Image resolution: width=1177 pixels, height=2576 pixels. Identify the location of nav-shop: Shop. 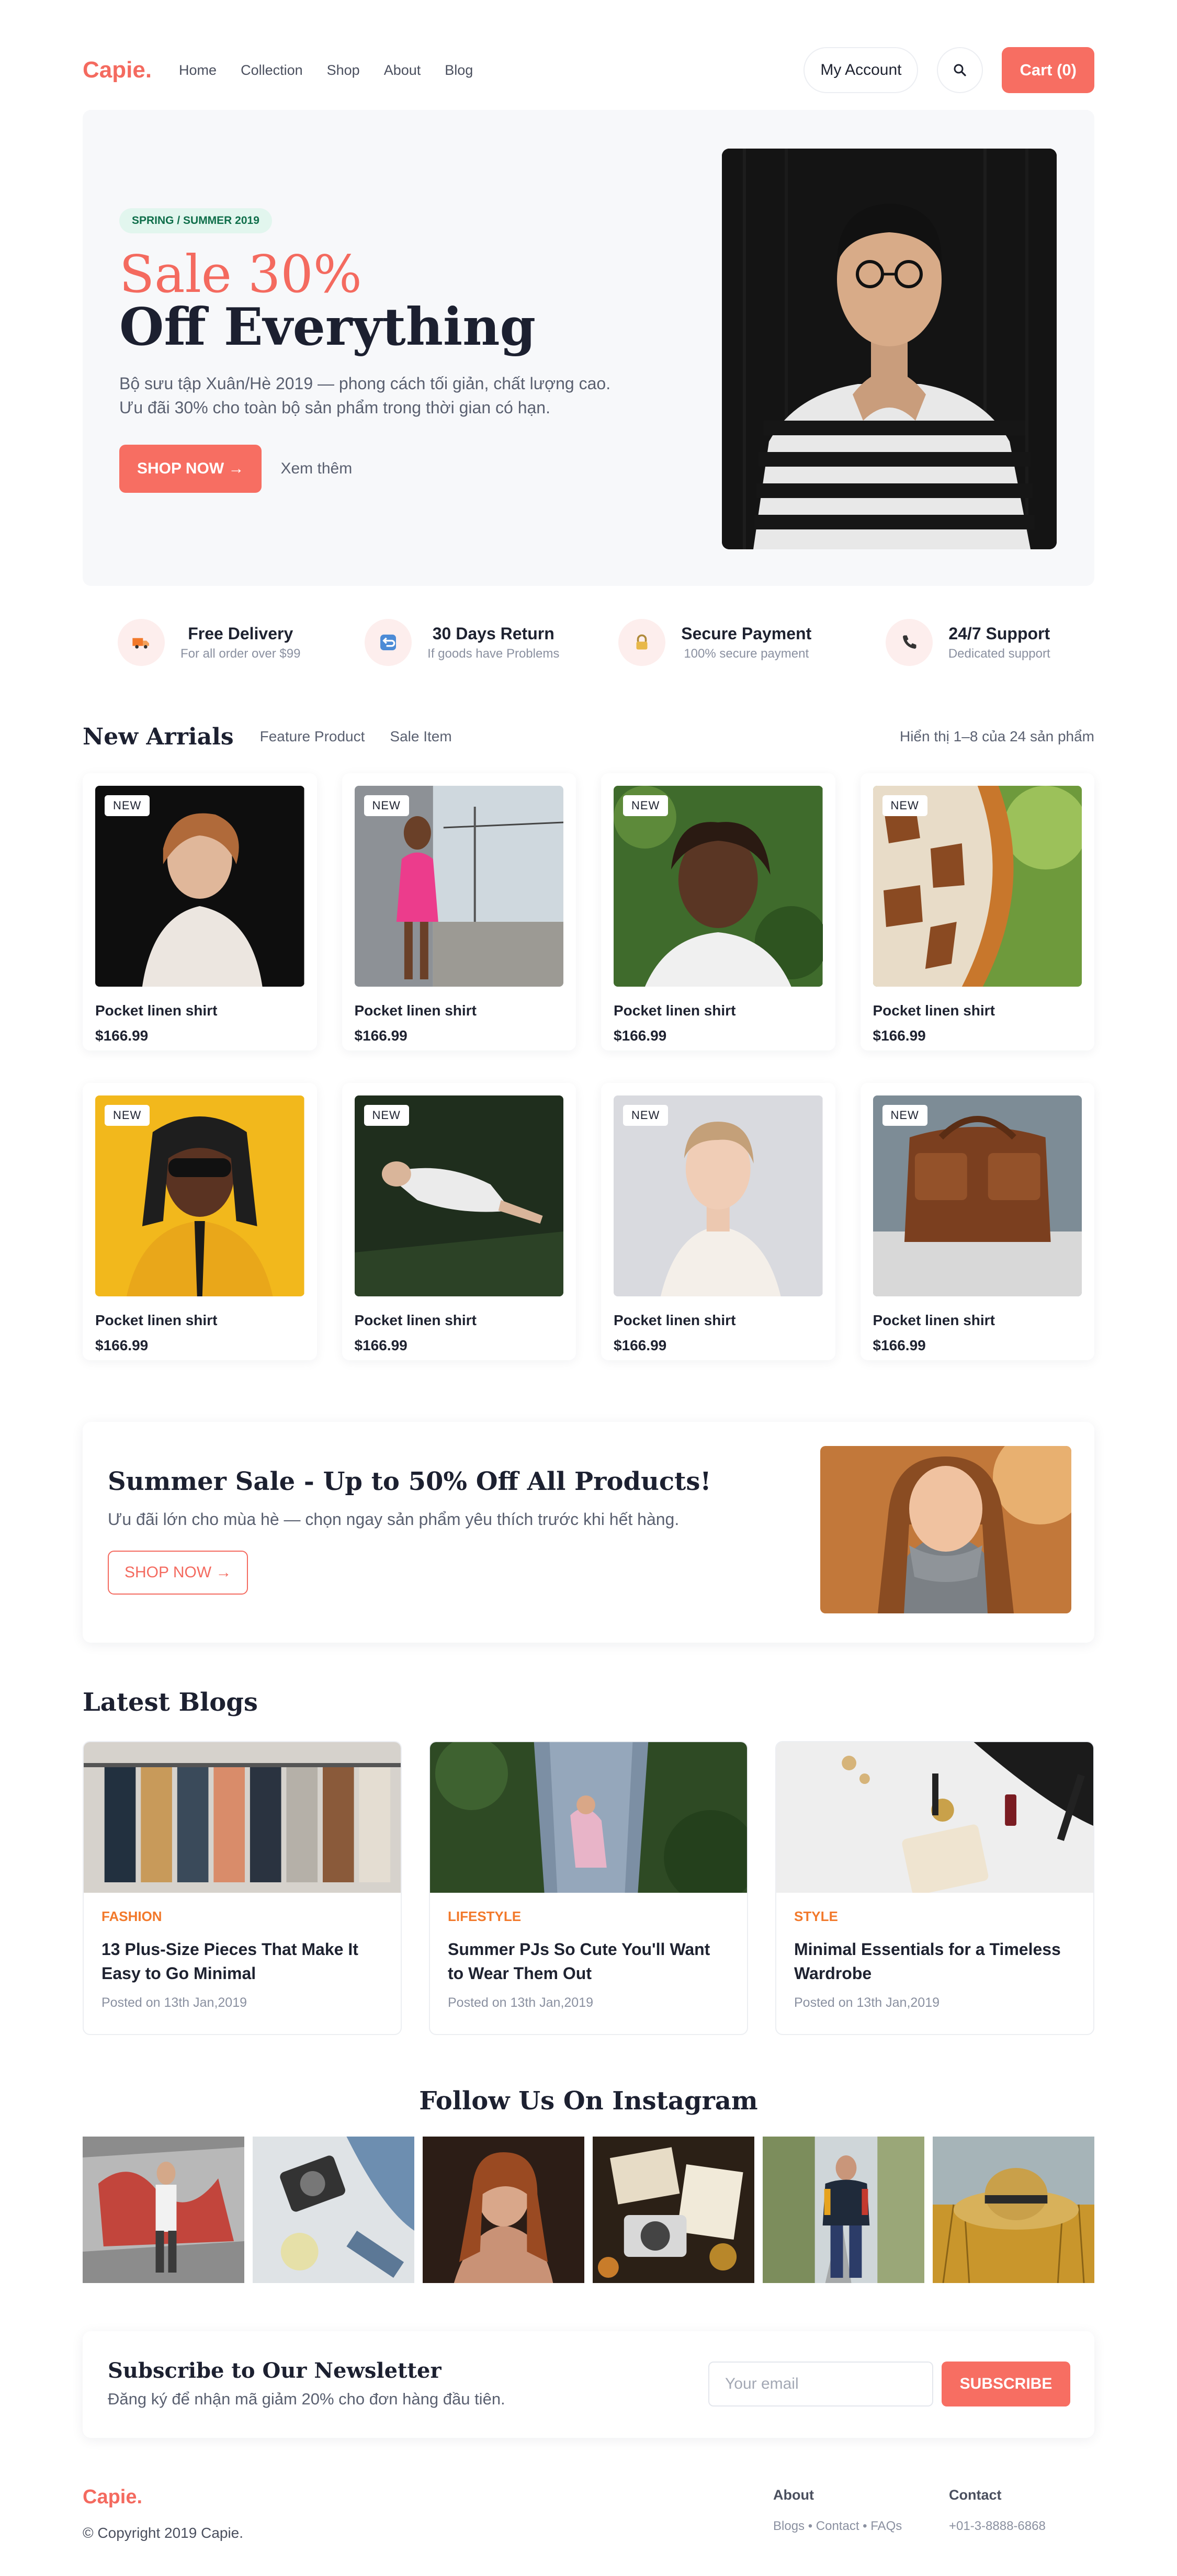
(343, 70).